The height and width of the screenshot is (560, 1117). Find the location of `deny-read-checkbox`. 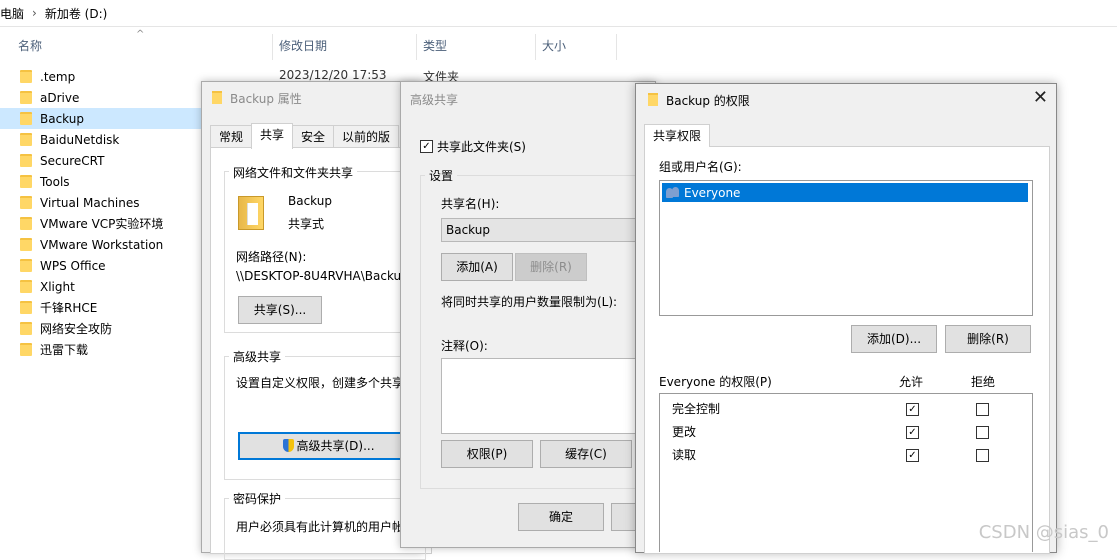

deny-read-checkbox is located at coordinates (982, 455).